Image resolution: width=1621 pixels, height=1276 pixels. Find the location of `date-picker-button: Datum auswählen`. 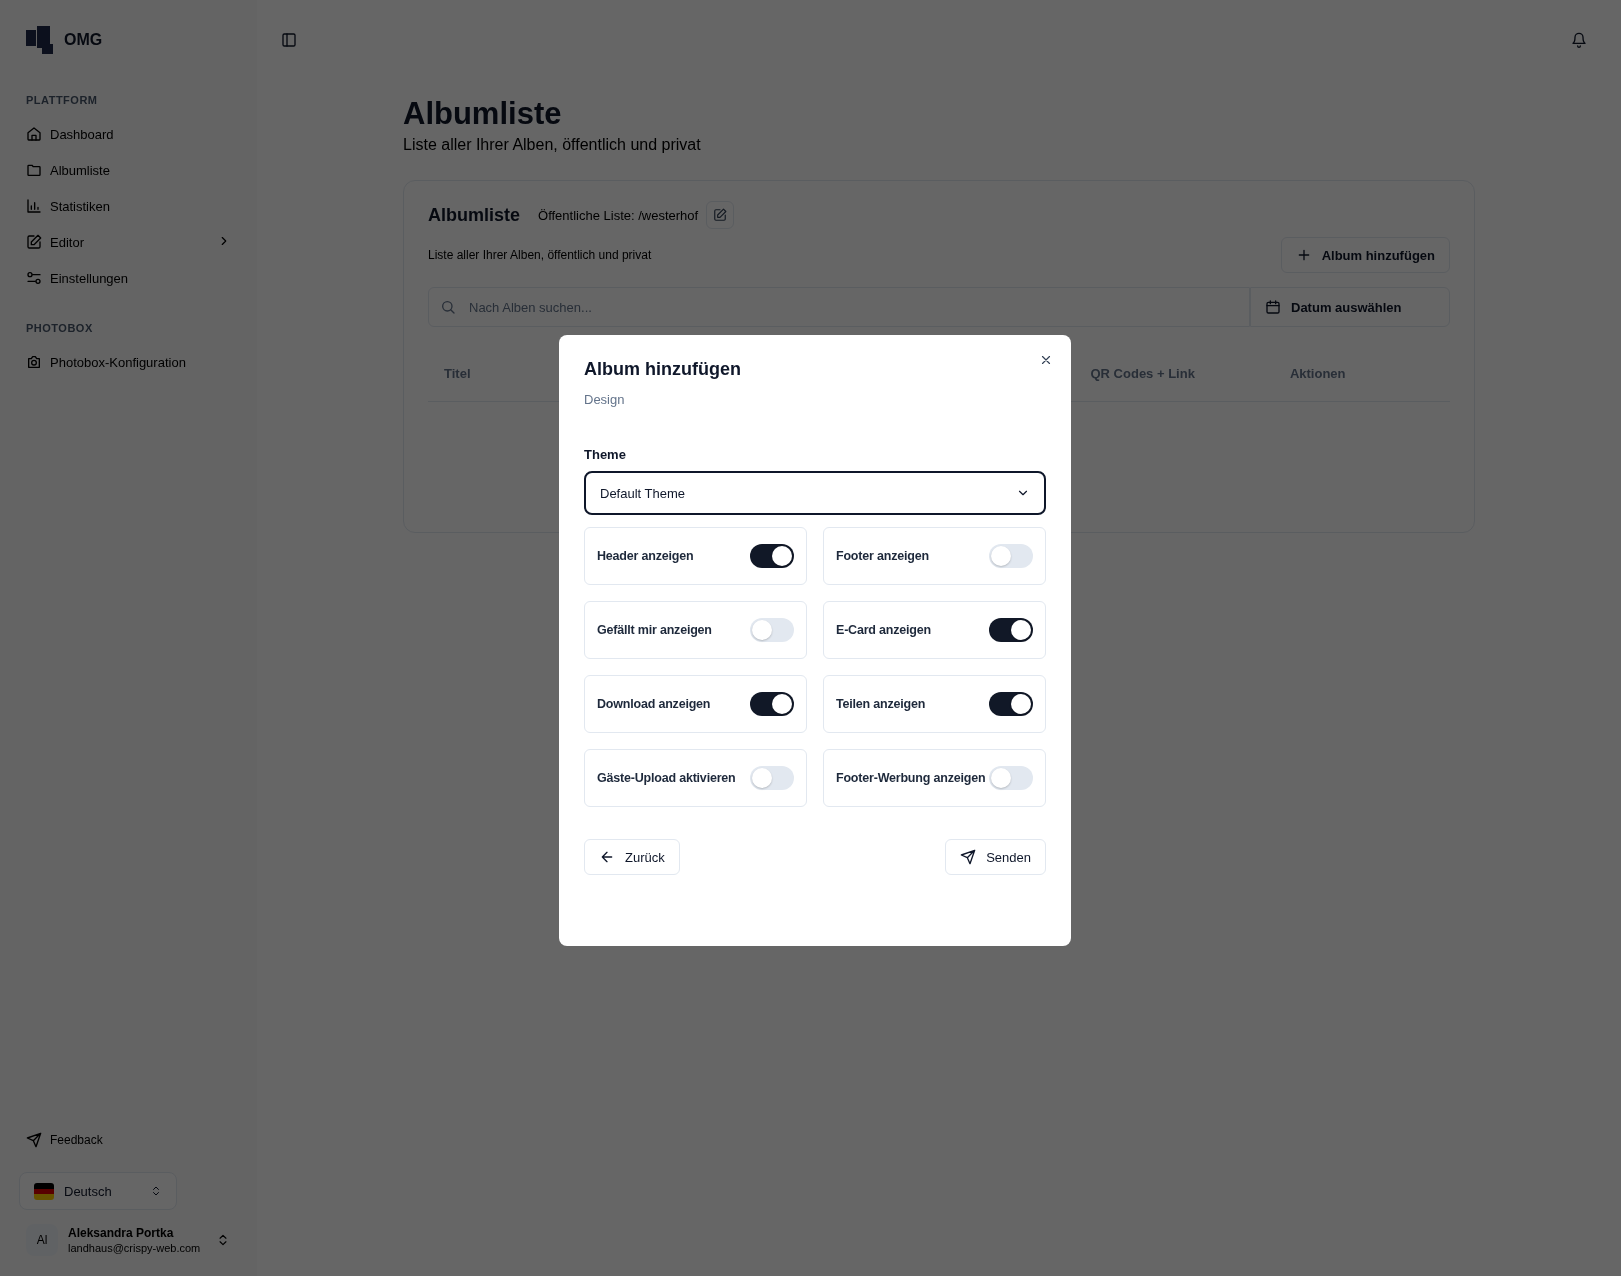

date-picker-button: Datum auswählen is located at coordinates (1350, 307).